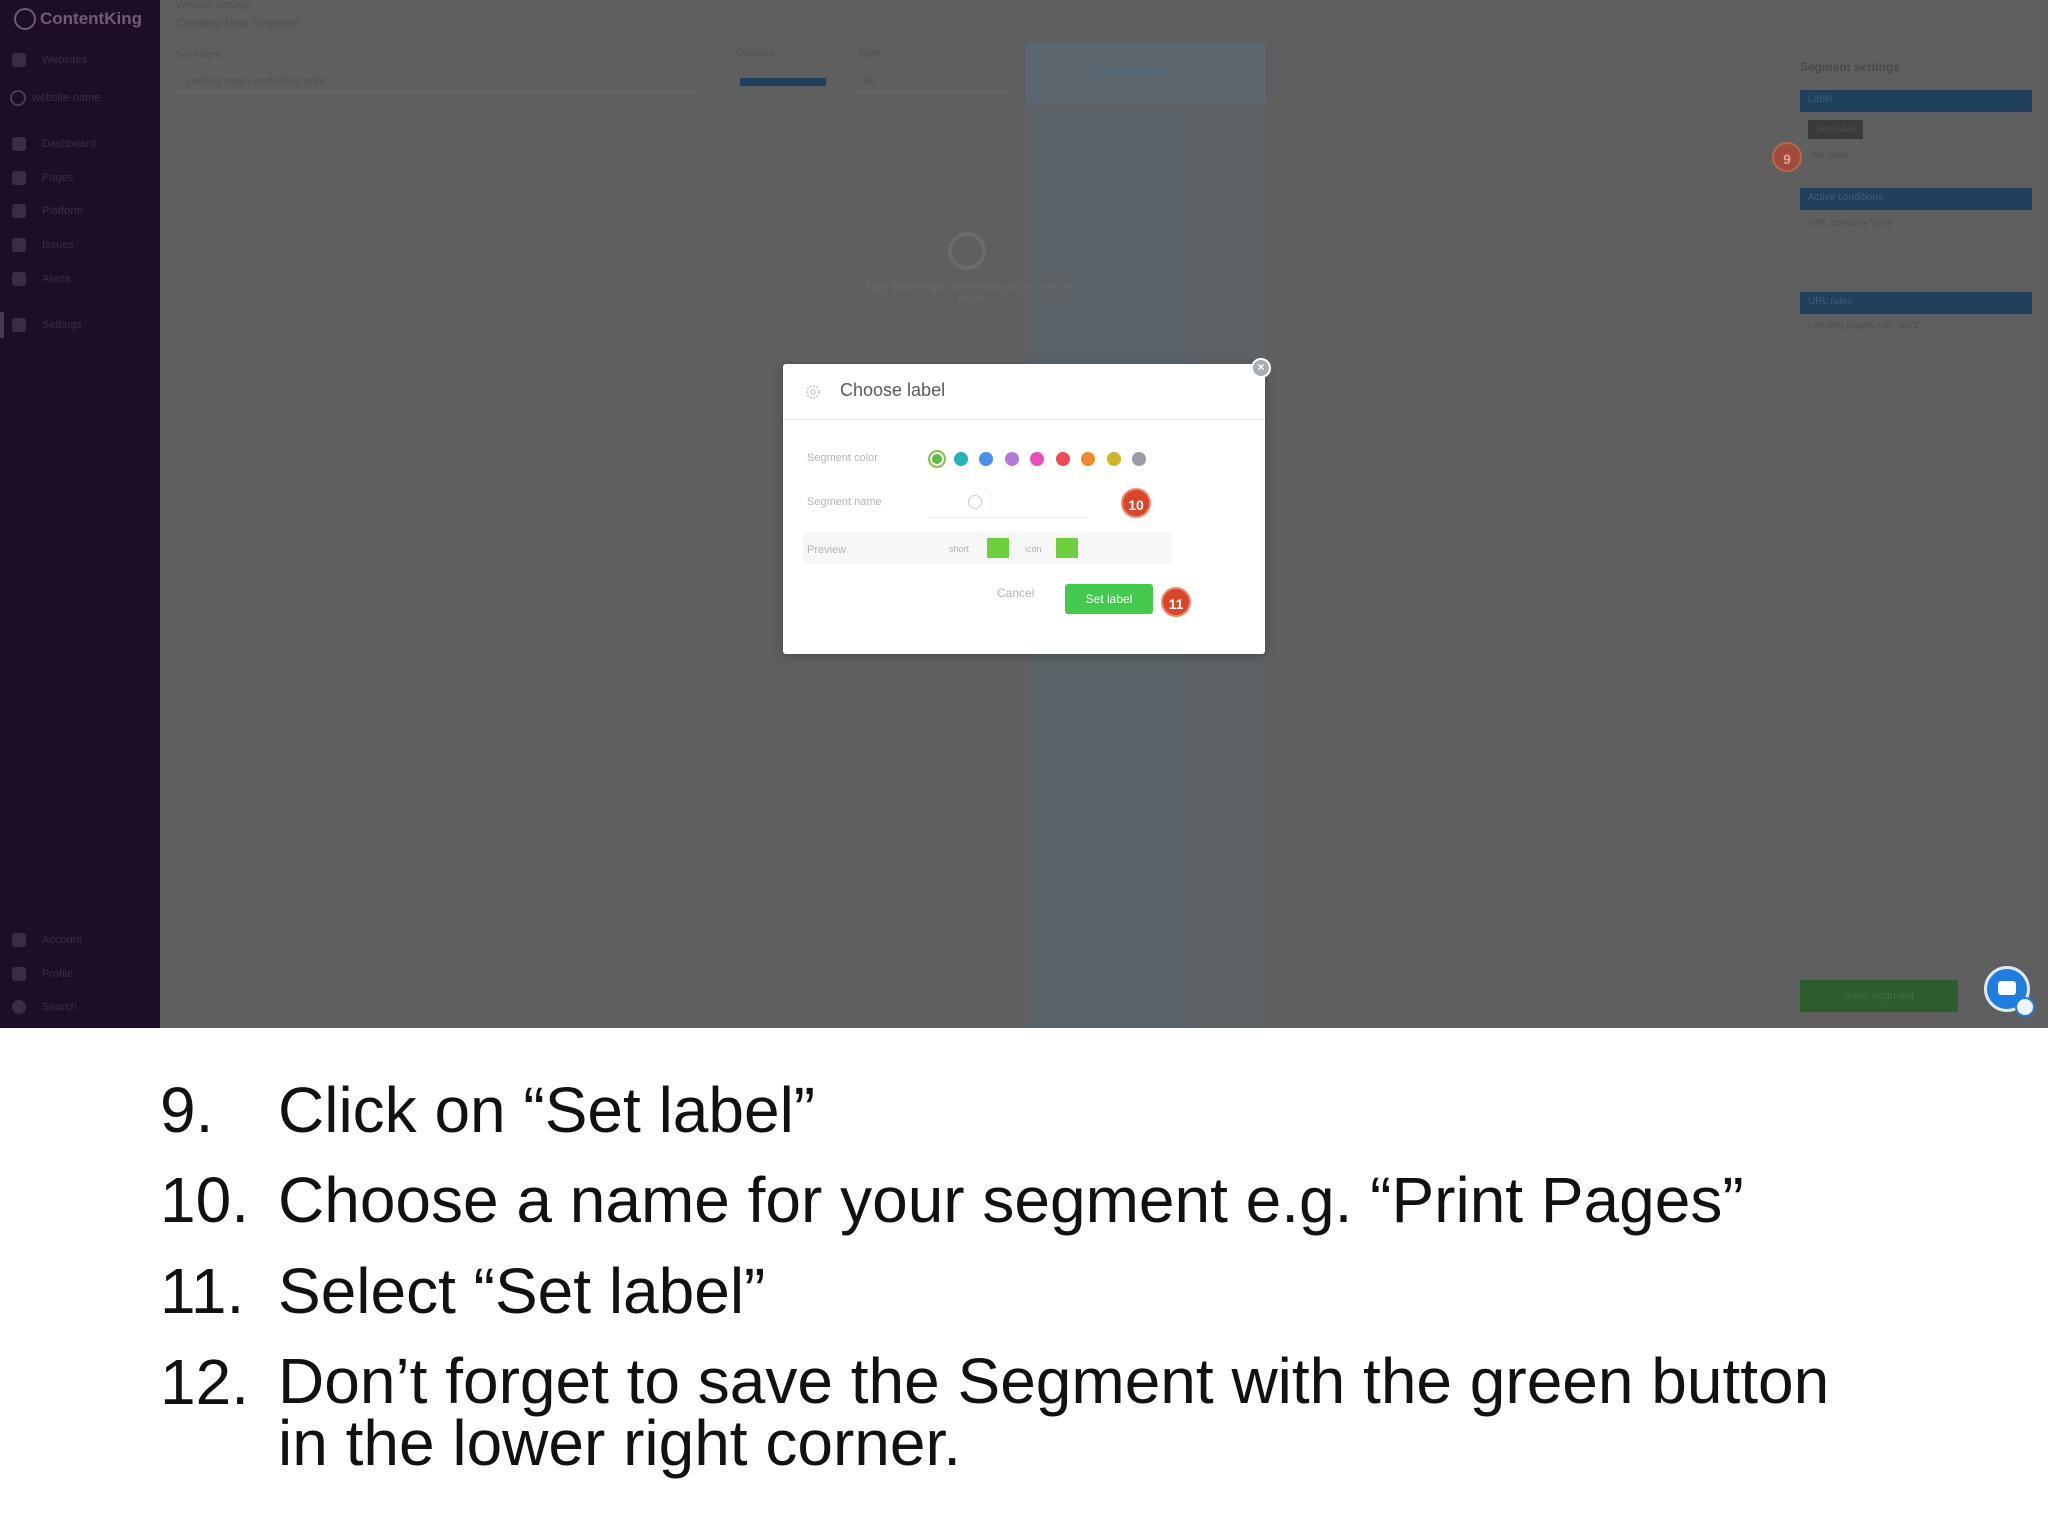  Describe the element at coordinates (1787, 157) in the screenshot. I see `step-badge-9: 9` at that location.